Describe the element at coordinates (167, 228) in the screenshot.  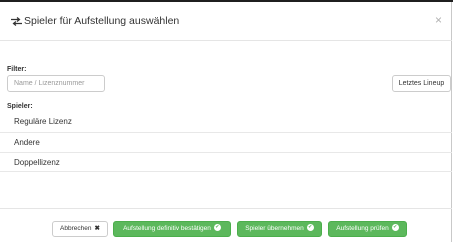
I see `confirm-label: Aufstellung definitiv bestätigen` at that location.